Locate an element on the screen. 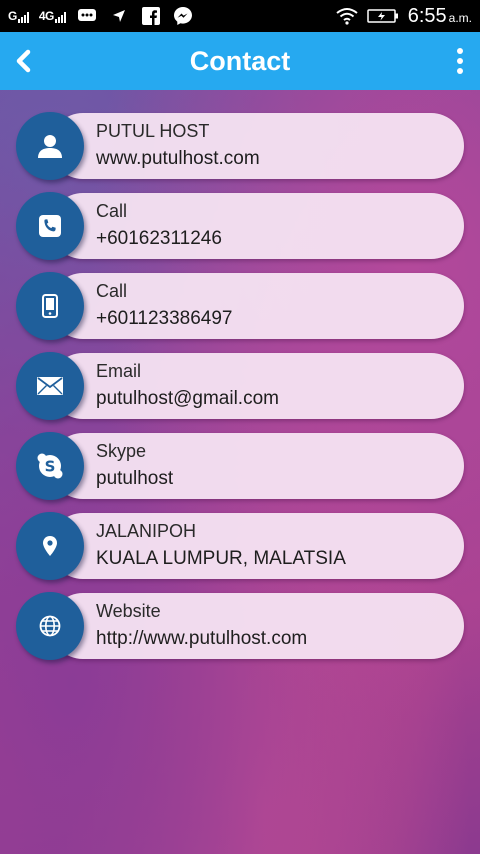  contact-item-website: Website http://www.putulhost.com is located at coordinates (240, 626).